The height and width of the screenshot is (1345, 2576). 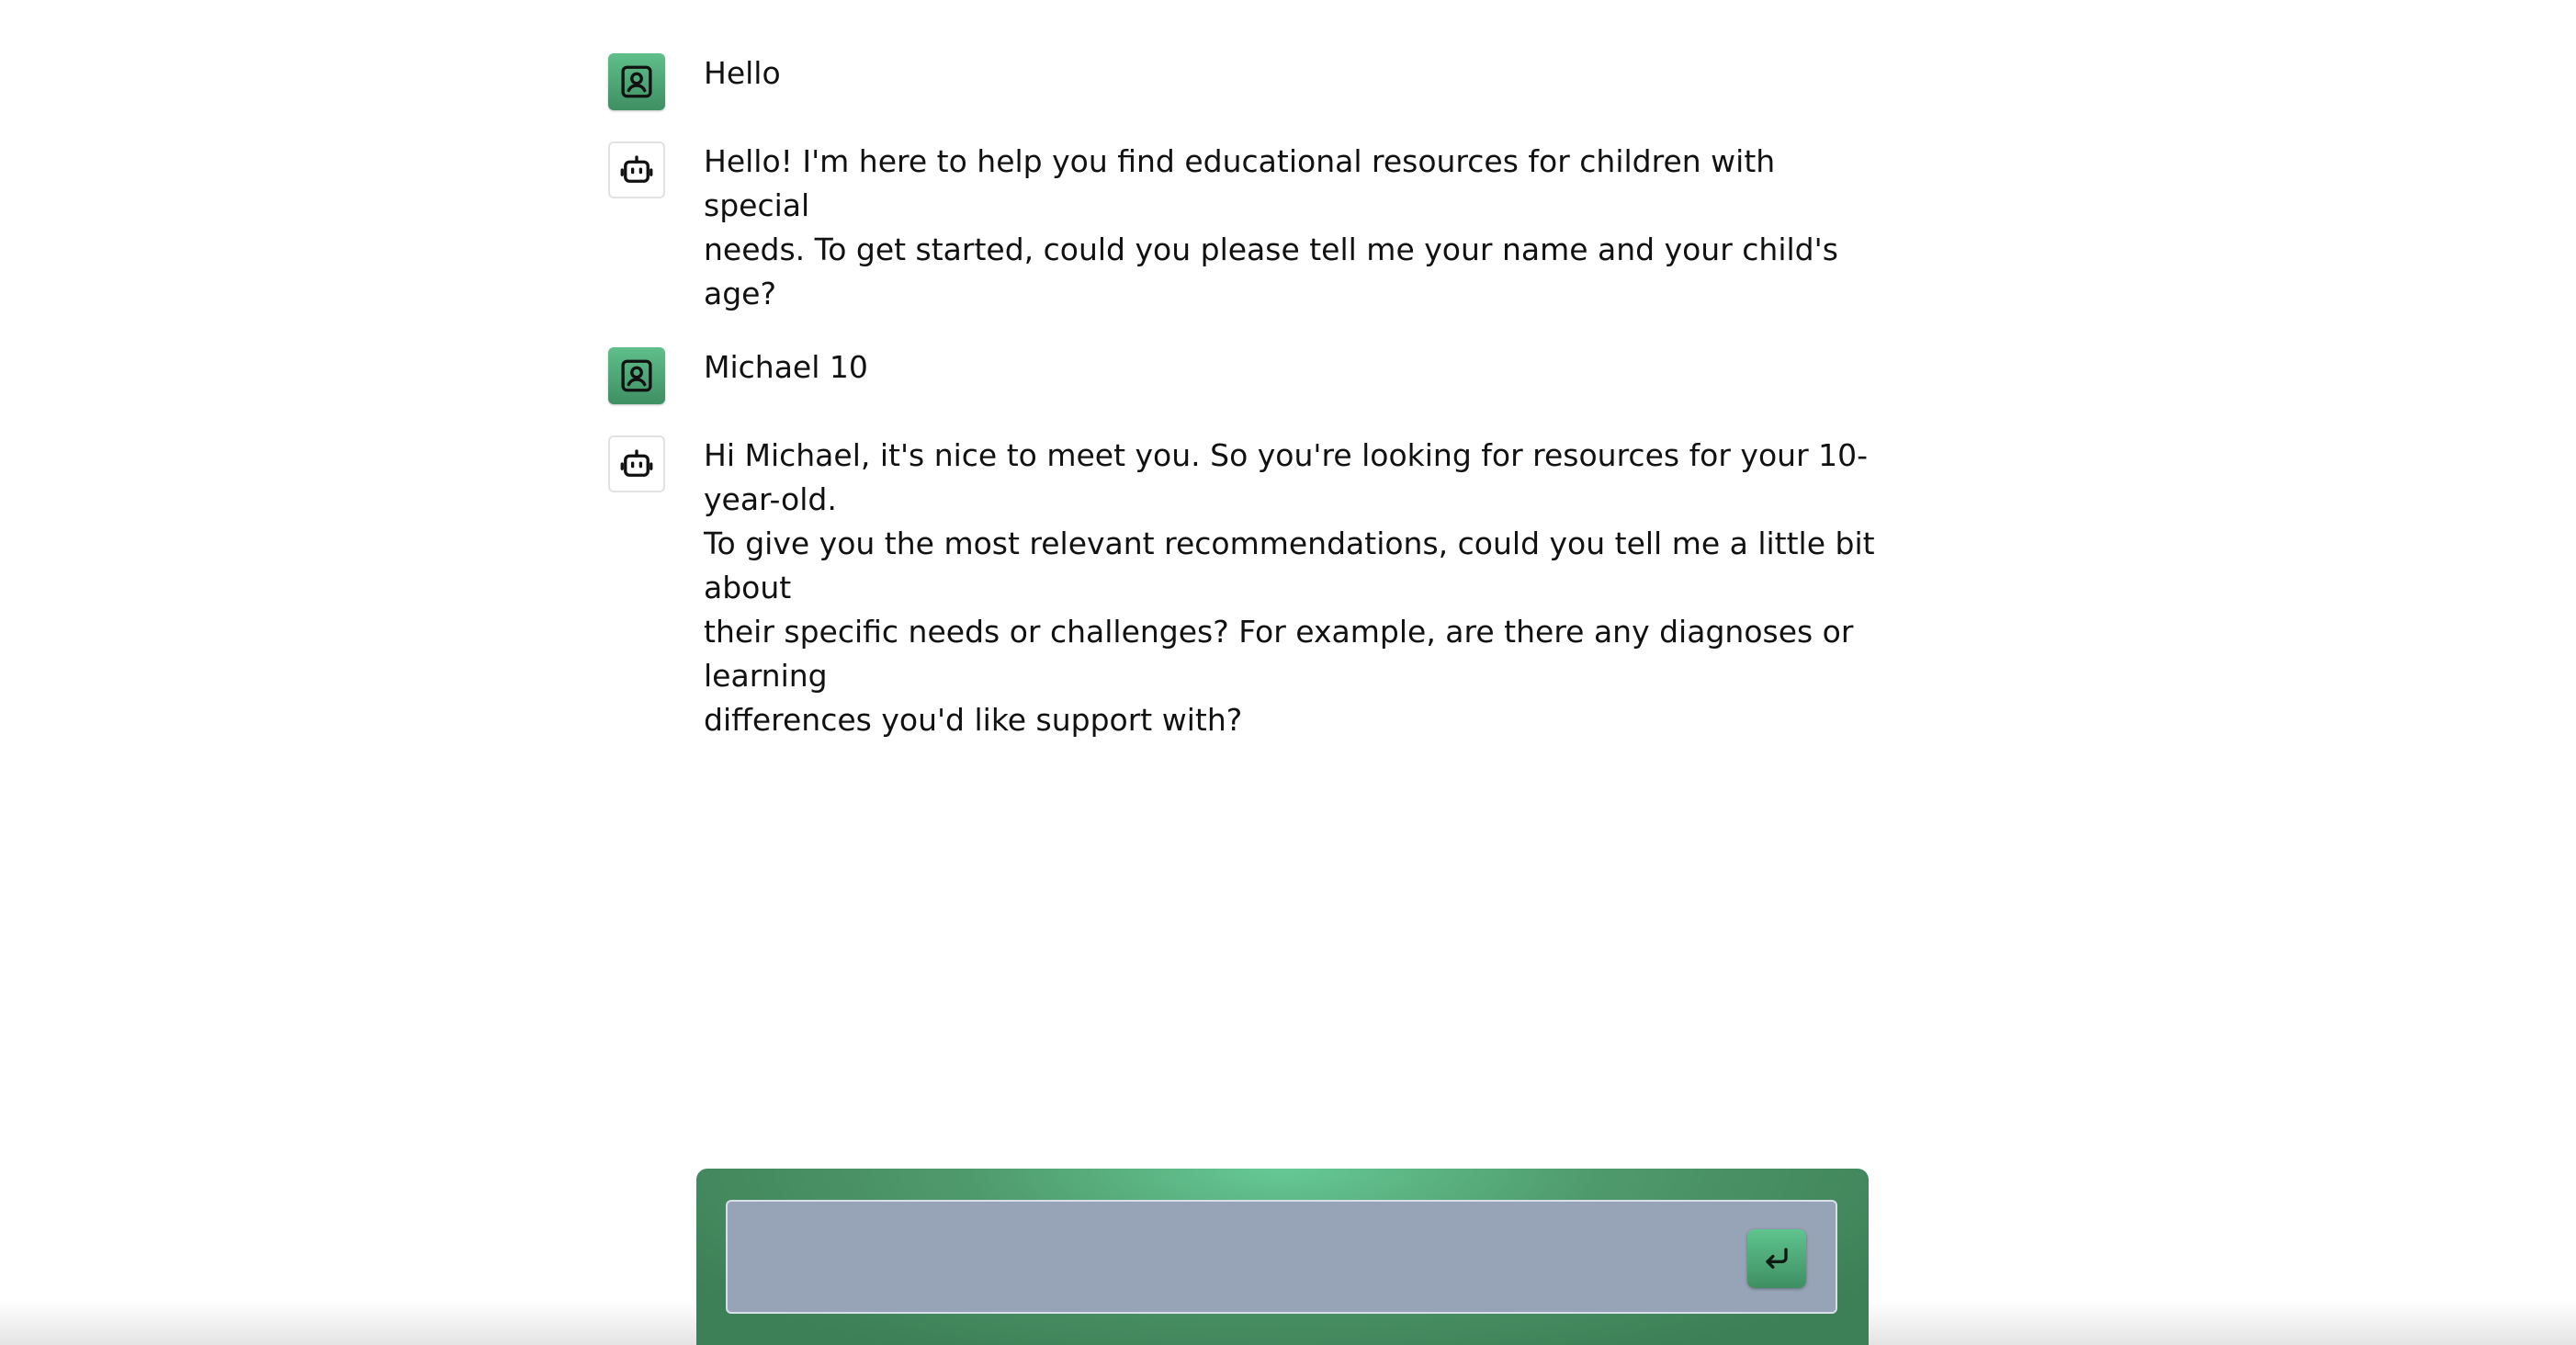 I want to click on message-composer, so click(x=1282, y=1257).